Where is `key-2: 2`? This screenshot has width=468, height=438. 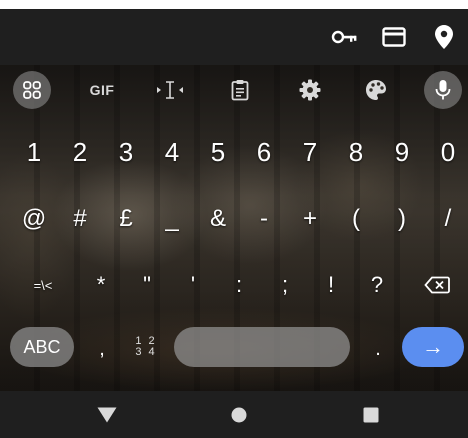 key-2: 2 is located at coordinates (80, 152).